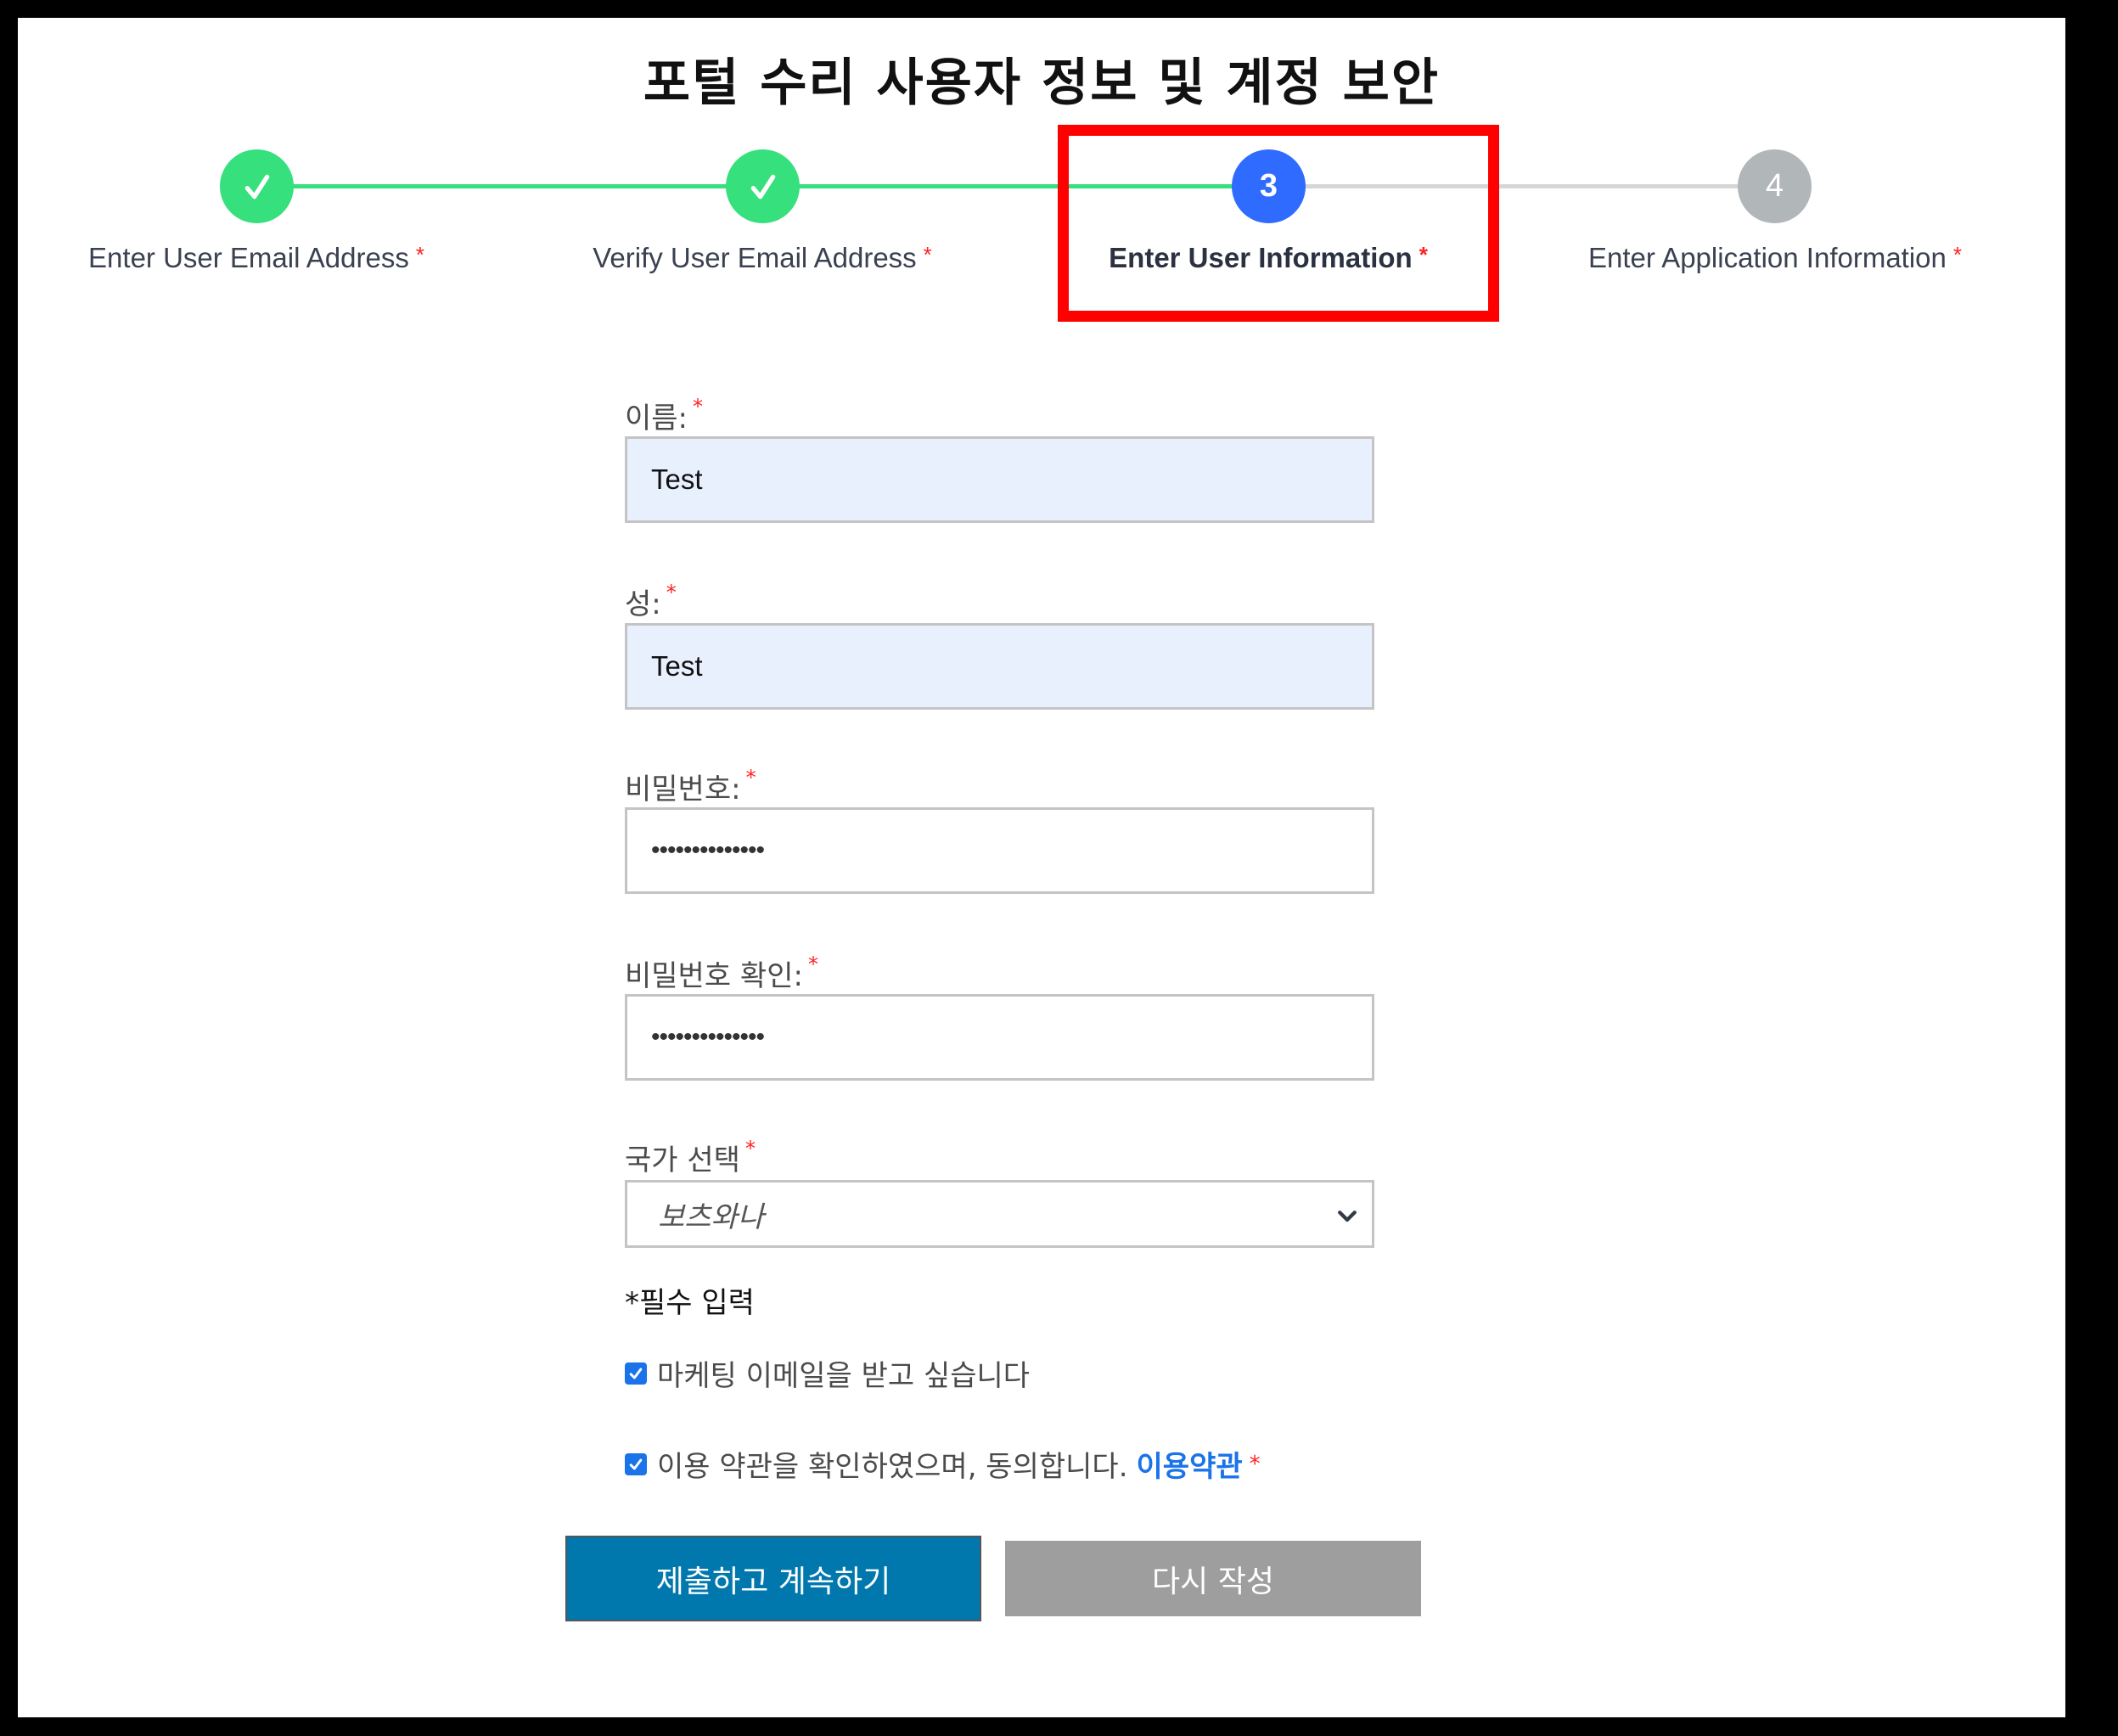  I want to click on terms-agreement-label: 이용 약관을 확인하였으며, 동의합니다., so click(892, 1467).